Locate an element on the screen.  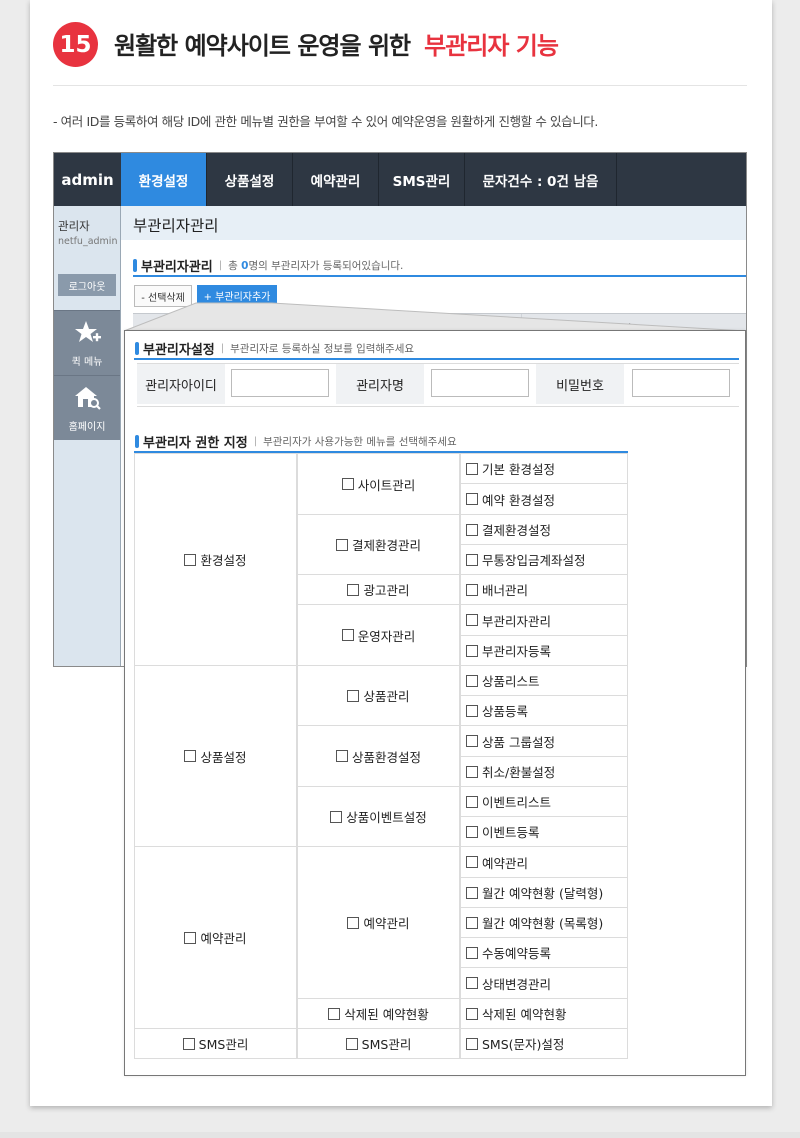
quick-menu-button: 퀵 메뉴 is located at coordinates (87, 342).